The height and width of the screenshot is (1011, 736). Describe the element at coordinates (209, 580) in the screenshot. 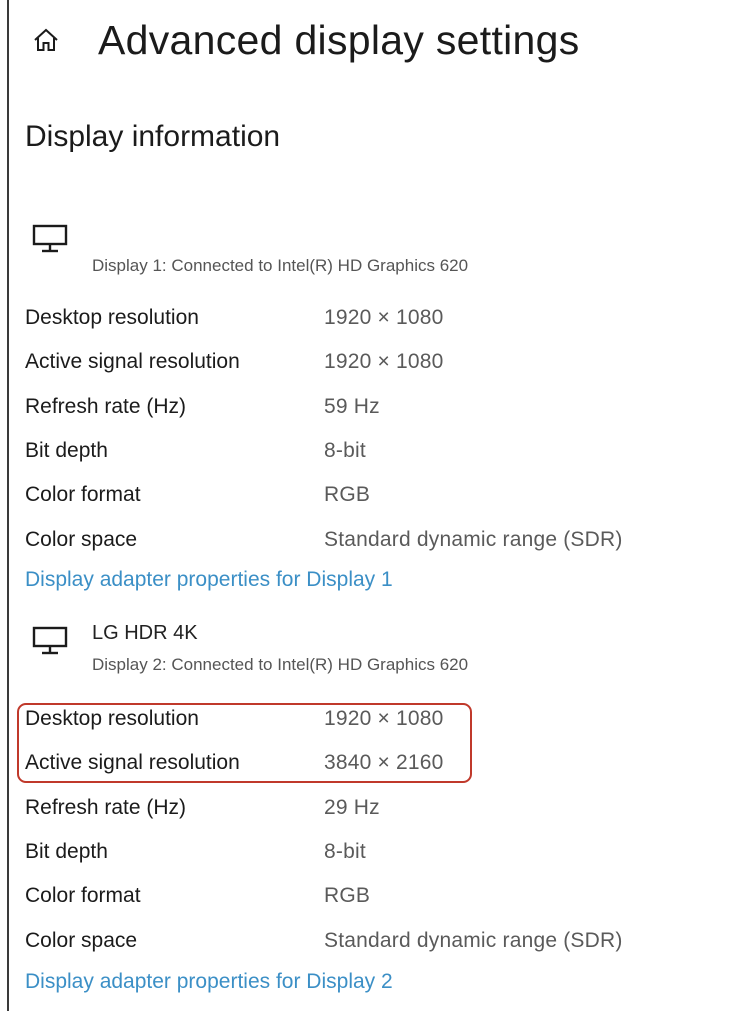

I see `display-1-adapter-properties-link: Display adapter properties for Display 1` at that location.